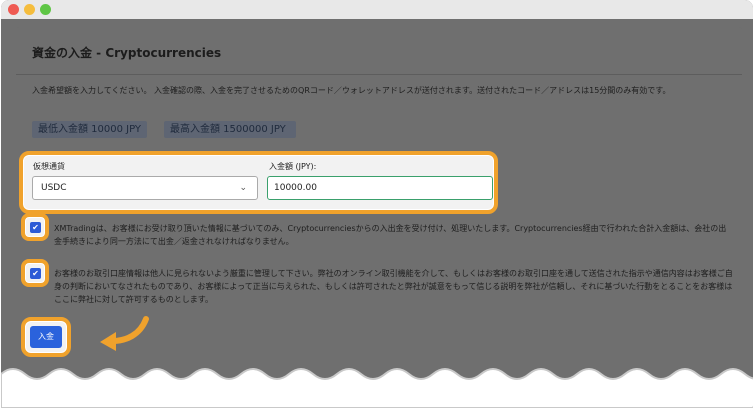  What do you see at coordinates (293, 166) in the screenshot?
I see `amount-label: 入金額 (JPY):` at bounding box center [293, 166].